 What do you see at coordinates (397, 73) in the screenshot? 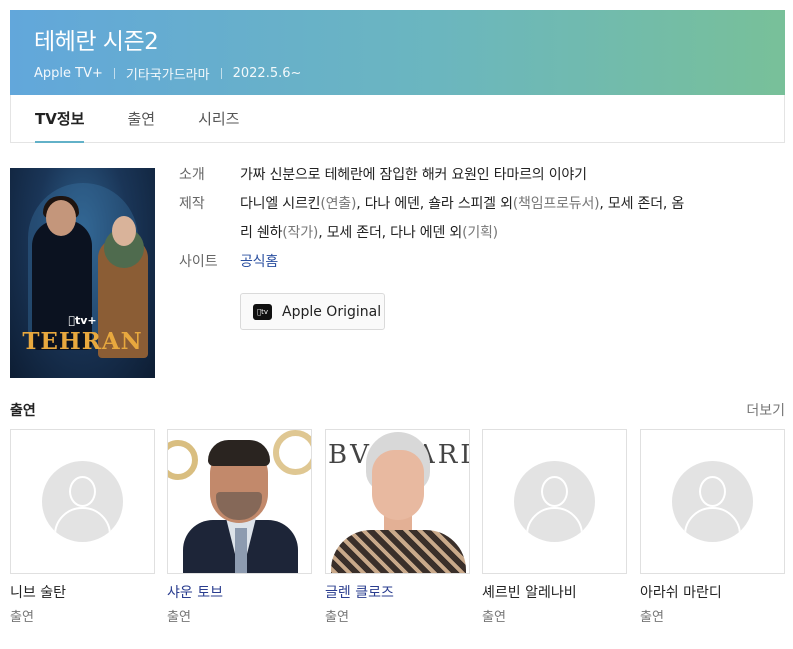
I see `title-meta: Apple TV+ 기타국가드라마 2022.5.6~` at bounding box center [397, 73].